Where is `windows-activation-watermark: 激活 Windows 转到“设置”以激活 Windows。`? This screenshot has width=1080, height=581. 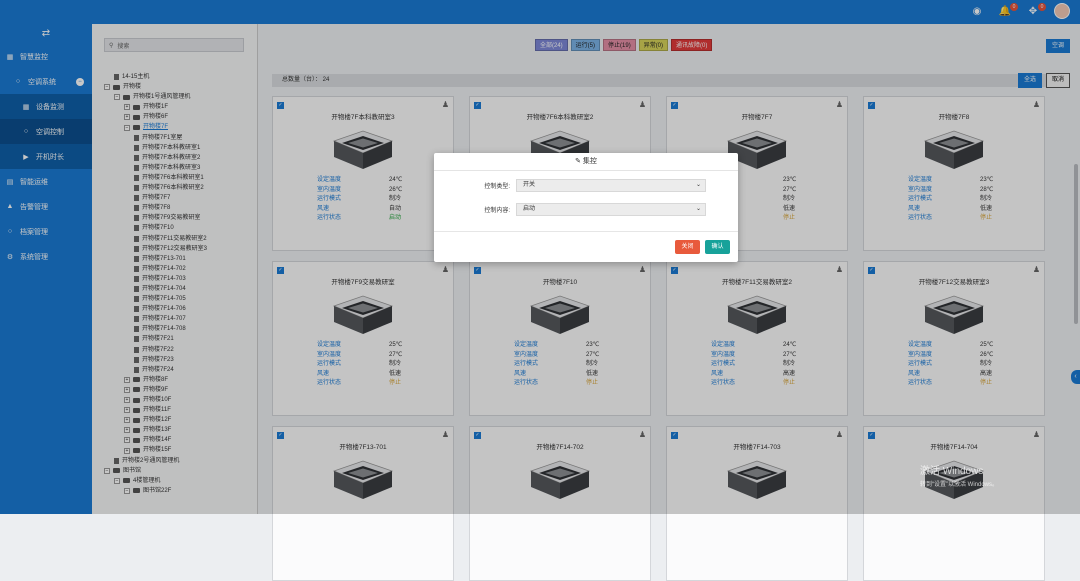 windows-activation-watermark: 激活 Windows 转到“设置”以激活 Windows。 is located at coordinates (959, 475).